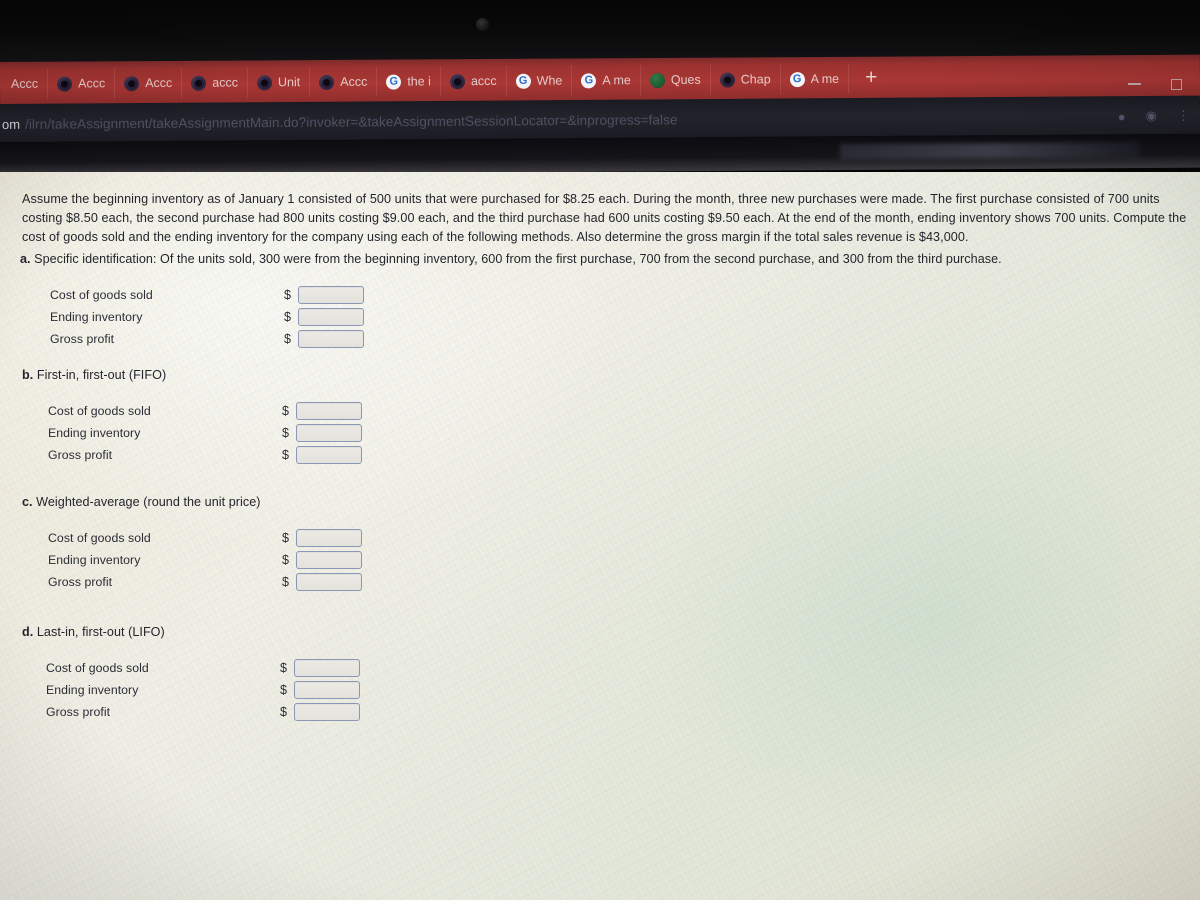 The image size is (1200, 900). I want to click on minimize-icon, so click(1134, 84).